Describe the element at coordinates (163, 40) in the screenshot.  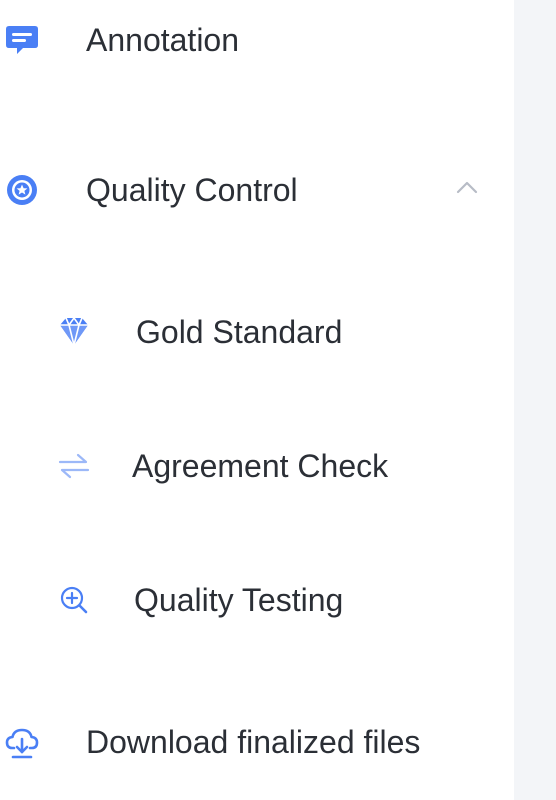
I see `sidebar-item-label: Annotation` at that location.